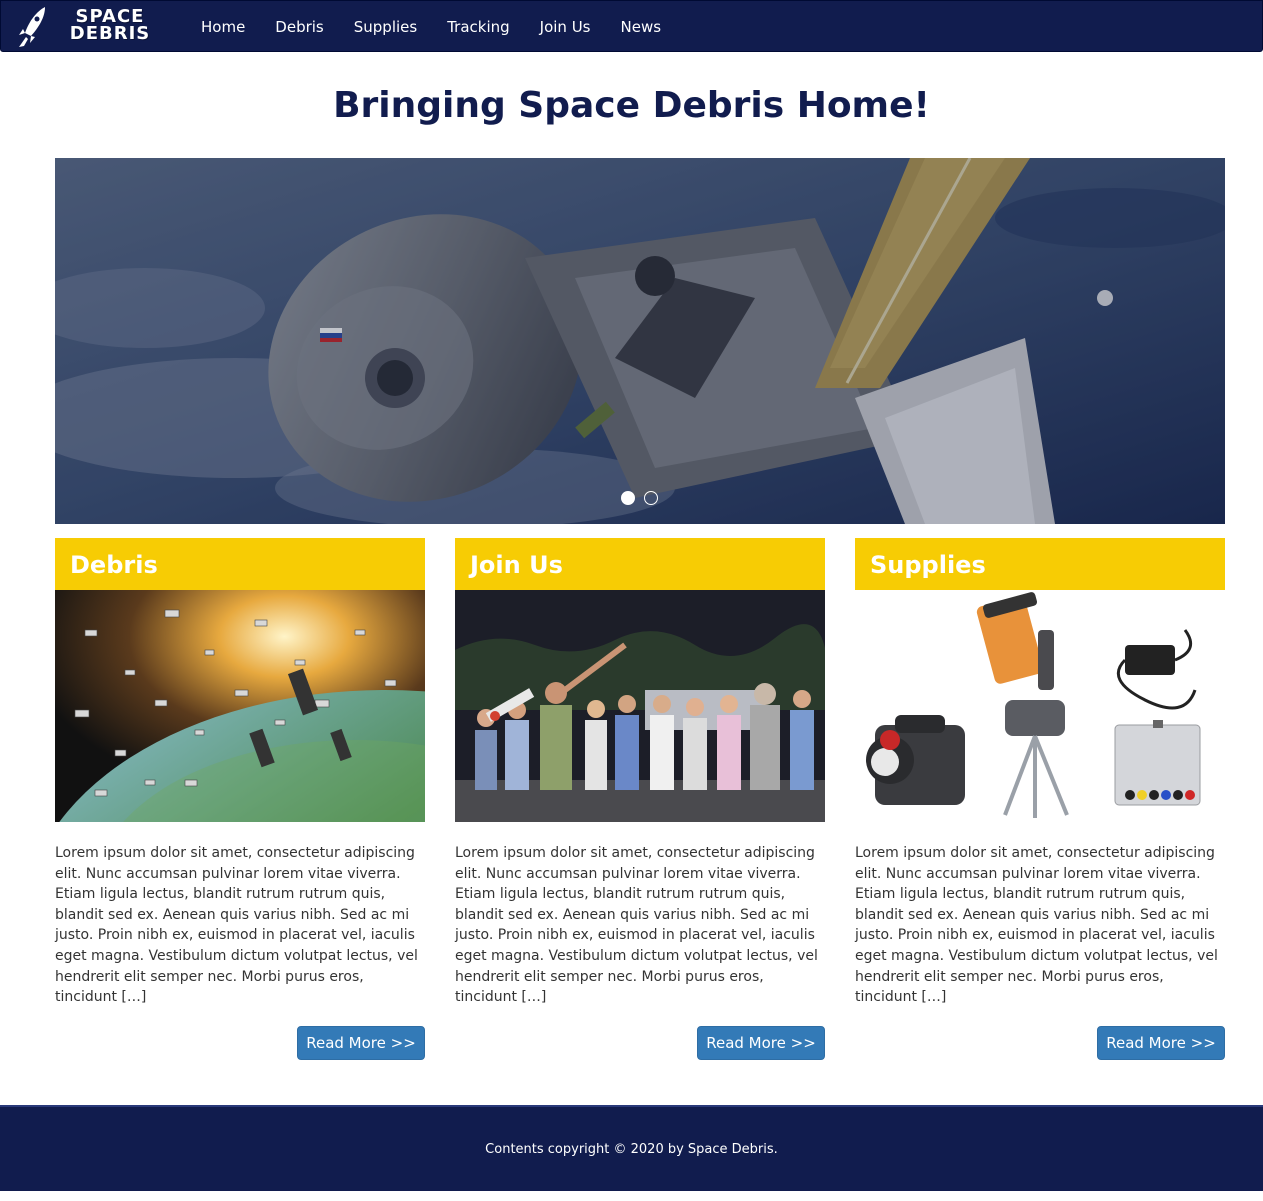  I want to click on nav-link-supplies: Supplies, so click(385, 27).